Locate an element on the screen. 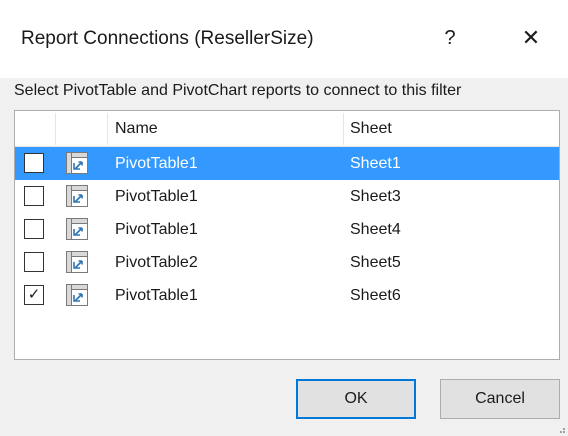 The width and height of the screenshot is (568, 436). sheet-column-header: Sheet is located at coordinates (371, 129).